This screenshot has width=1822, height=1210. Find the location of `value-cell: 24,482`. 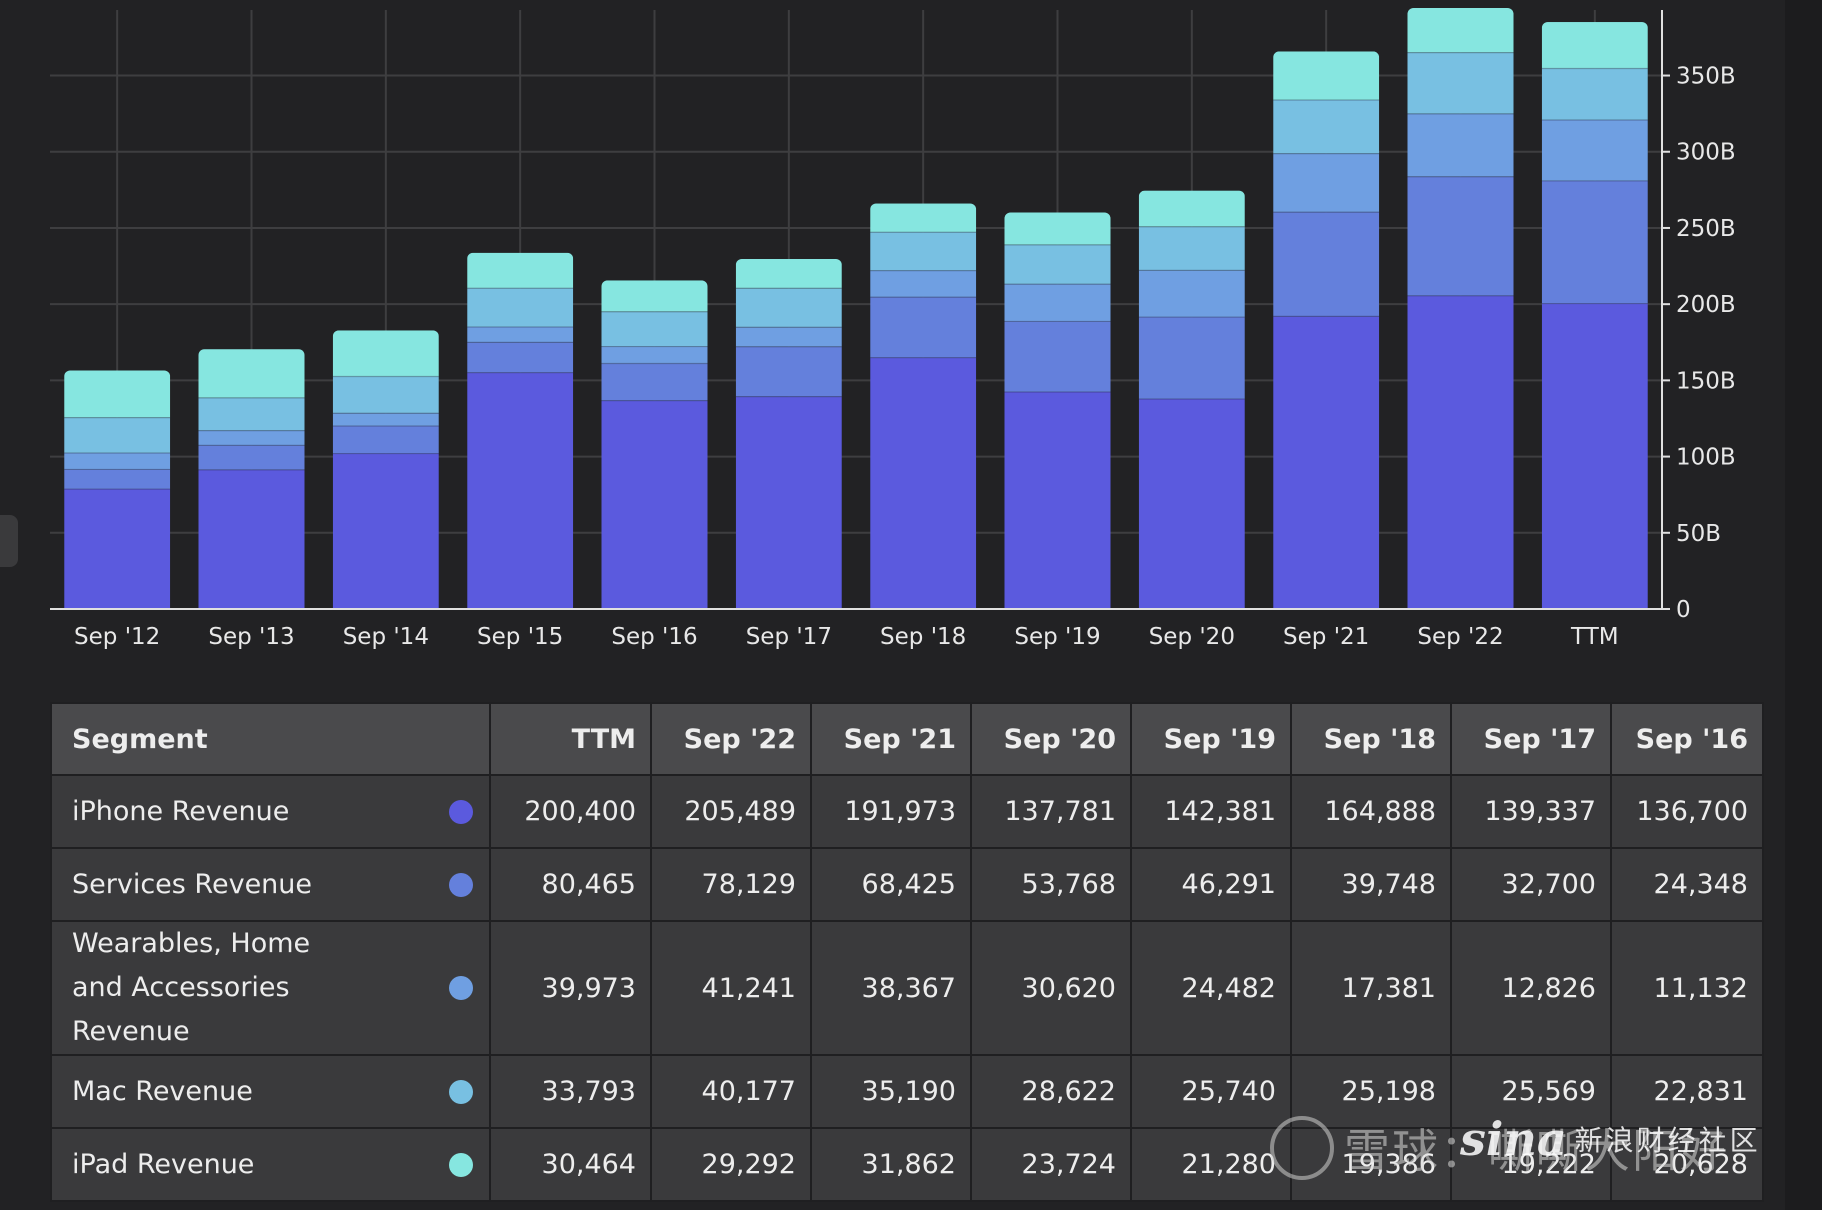

value-cell: 24,482 is located at coordinates (1211, 988).